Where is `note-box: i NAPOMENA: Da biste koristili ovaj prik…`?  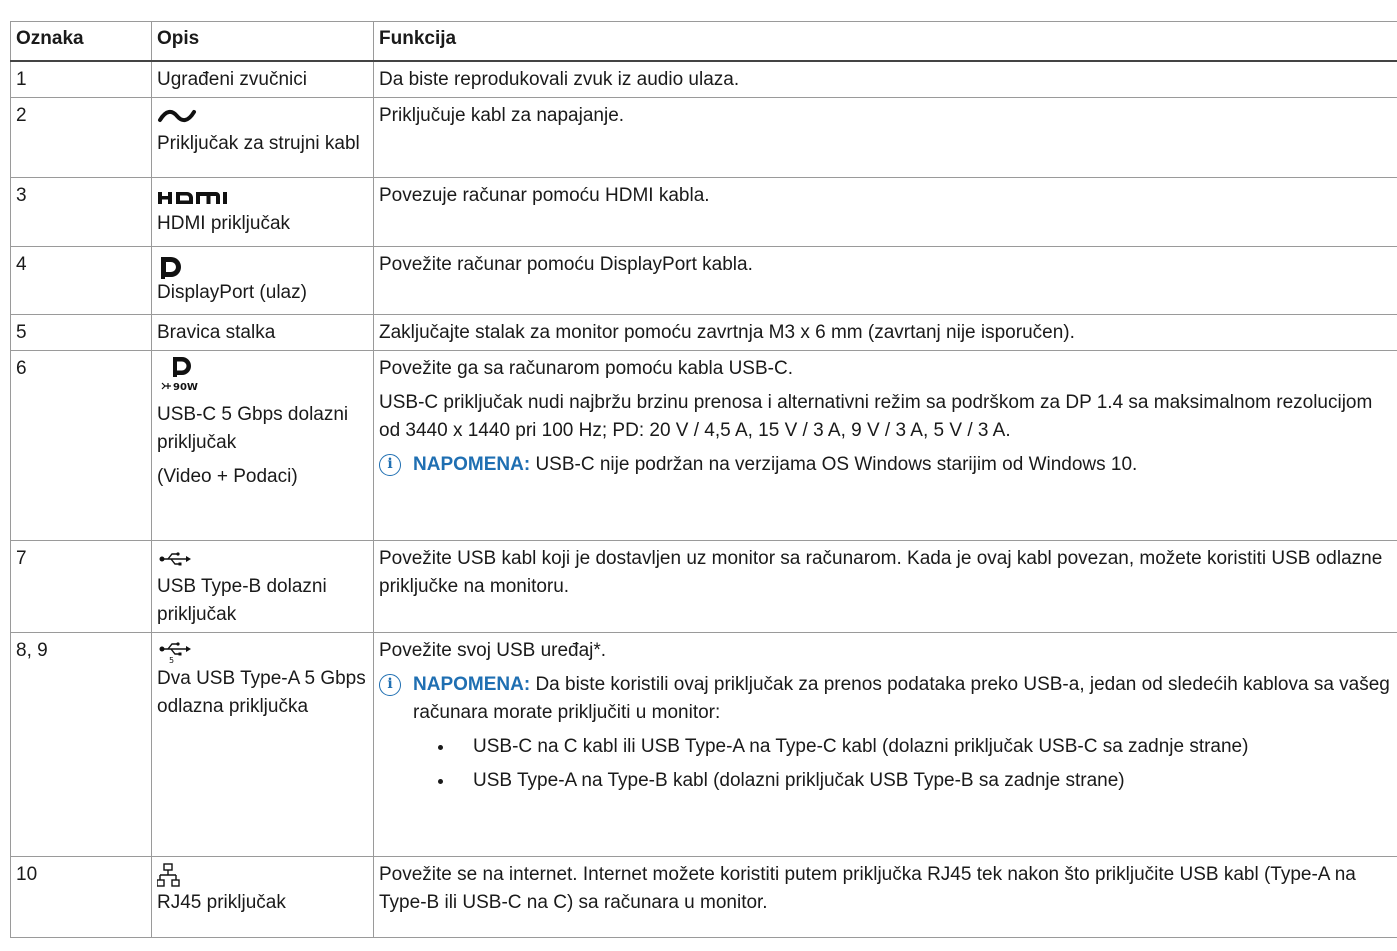 note-box: i NAPOMENA: Da biste koristili ovaj prik… is located at coordinates (885, 699).